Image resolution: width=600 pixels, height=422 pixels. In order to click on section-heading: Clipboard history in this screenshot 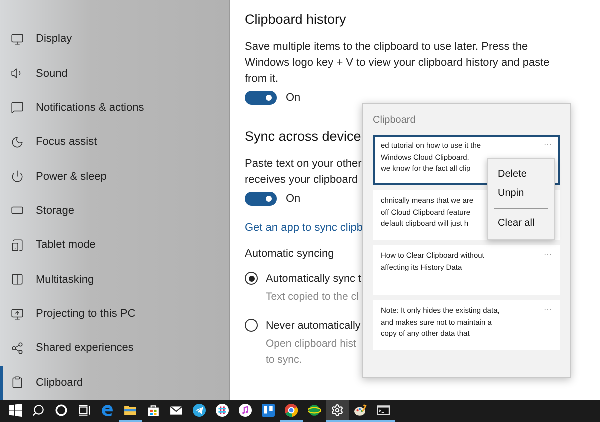, I will do `click(295, 19)`.